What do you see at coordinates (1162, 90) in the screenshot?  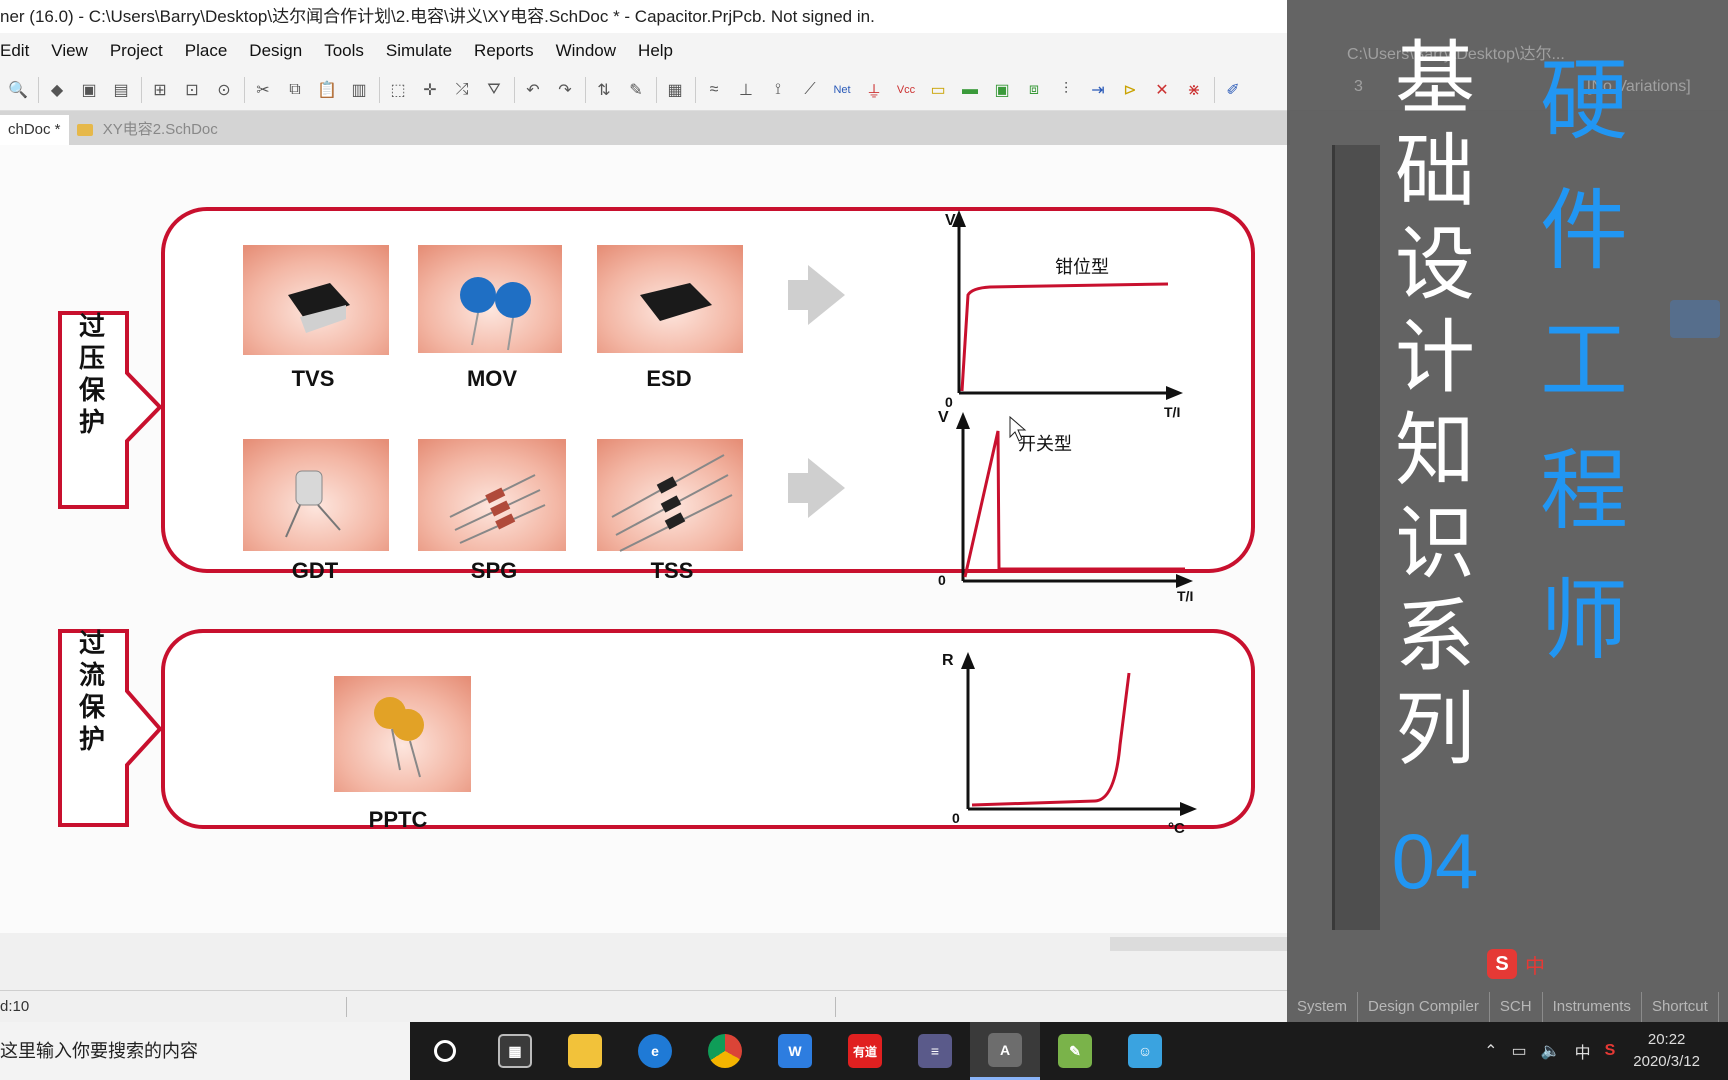 I see `no-erc-icon: ✕` at bounding box center [1162, 90].